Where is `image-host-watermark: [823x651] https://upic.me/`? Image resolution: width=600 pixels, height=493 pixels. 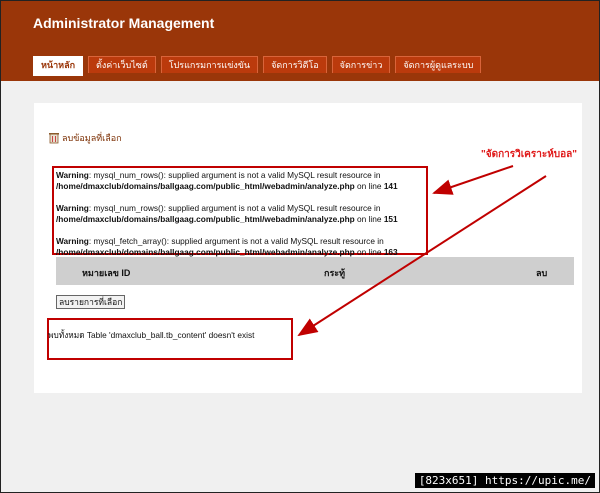
image-host-watermark: [823x651] https://upic.me/ is located at coordinates (504, 480).